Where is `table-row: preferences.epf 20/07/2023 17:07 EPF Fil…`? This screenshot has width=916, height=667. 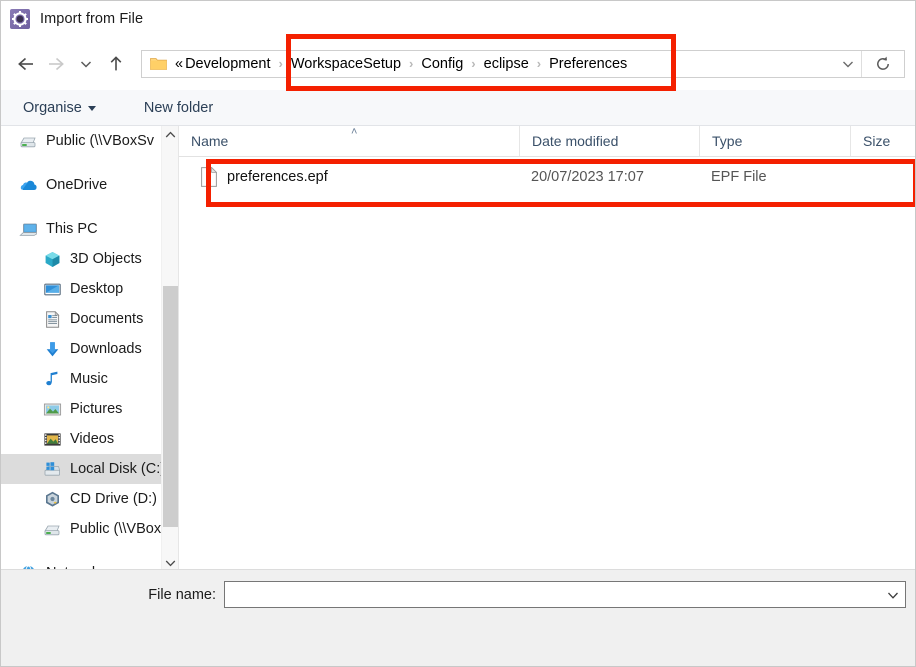
table-row: preferences.epf 20/07/2023 17:07 EPF Fil… is located at coordinates (547, 177).